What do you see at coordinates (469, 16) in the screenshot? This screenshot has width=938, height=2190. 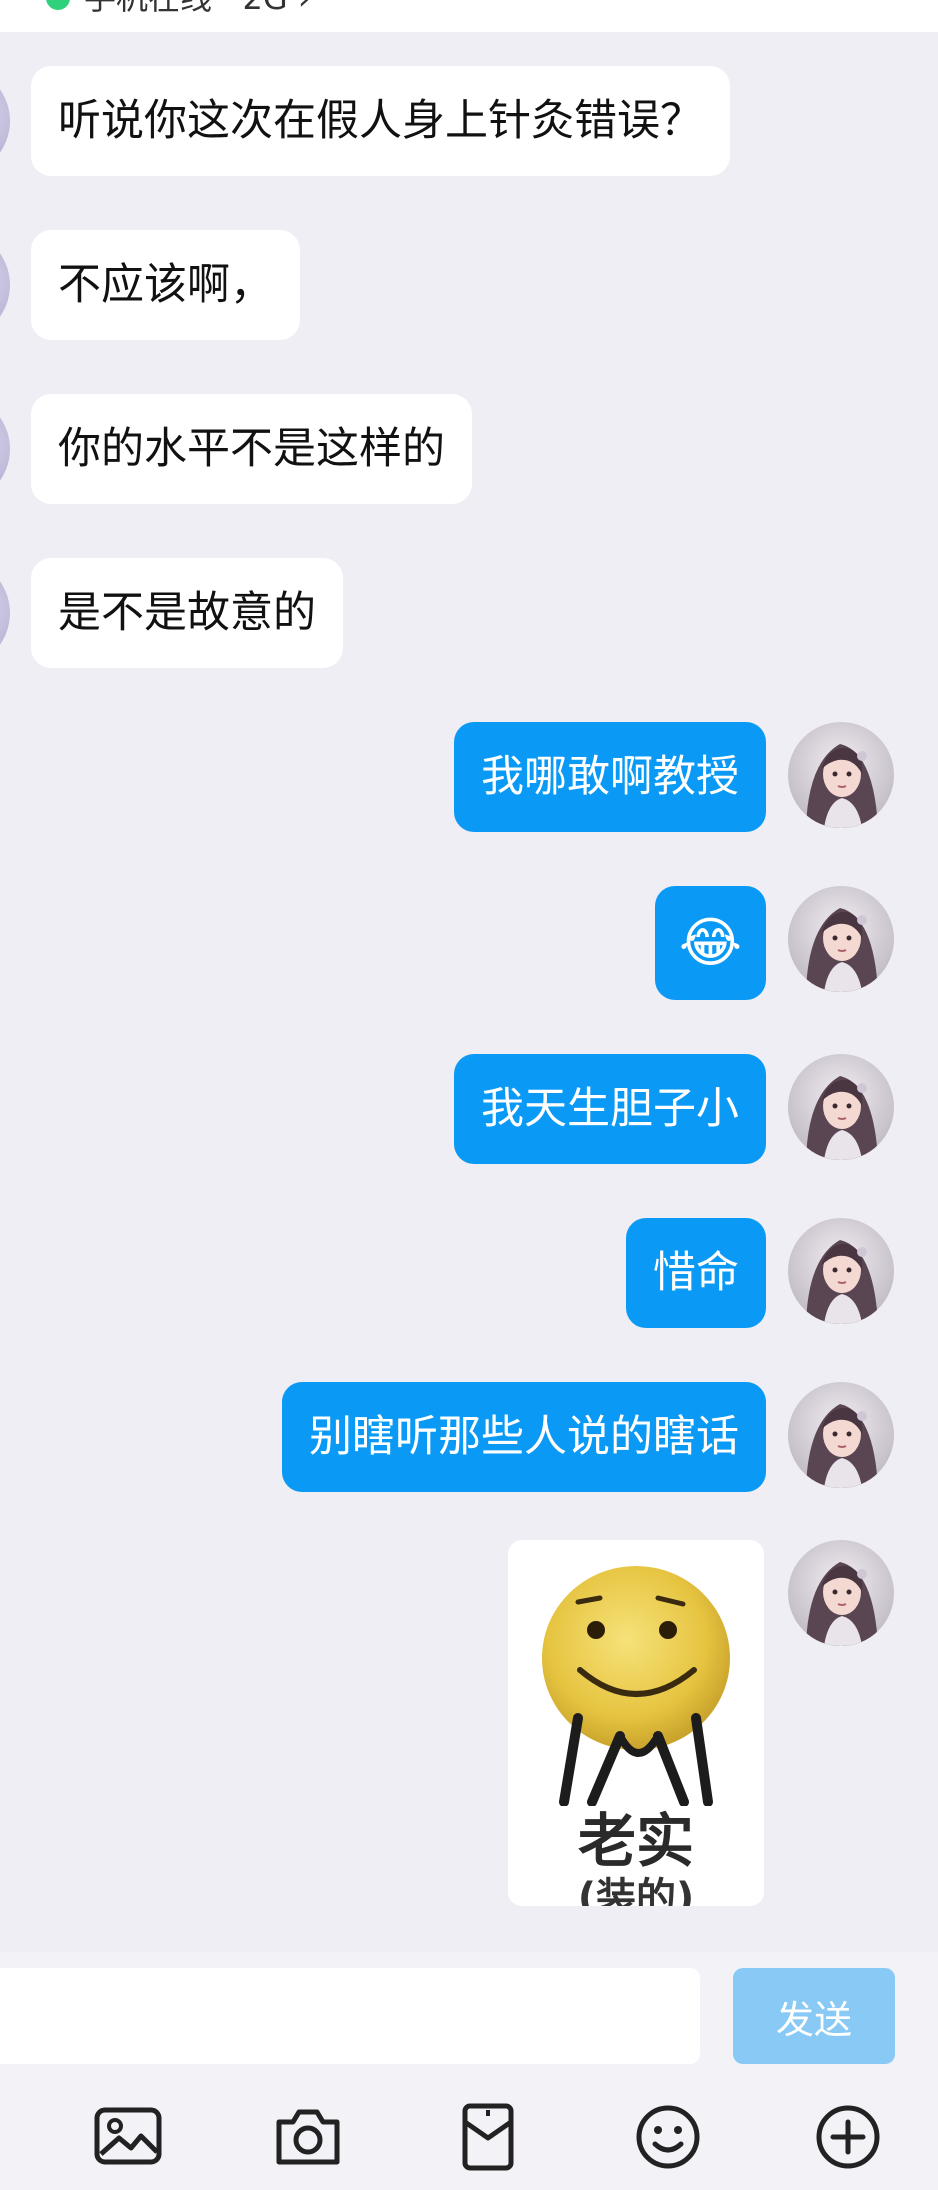 I see `chat-header: 手机在线 · 2G ›` at bounding box center [469, 16].